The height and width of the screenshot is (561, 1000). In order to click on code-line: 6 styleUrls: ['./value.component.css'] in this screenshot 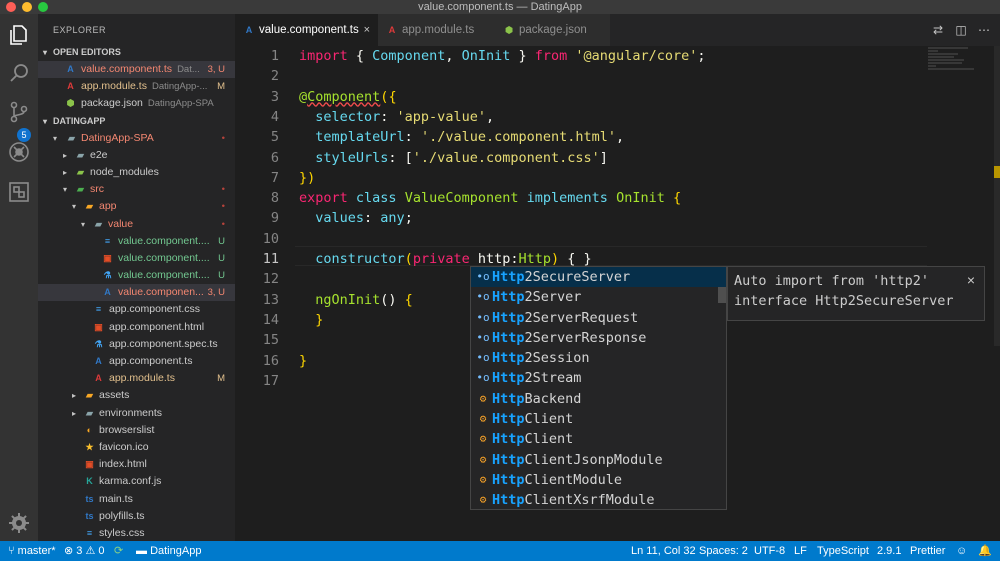, I will do `click(585, 158)`.